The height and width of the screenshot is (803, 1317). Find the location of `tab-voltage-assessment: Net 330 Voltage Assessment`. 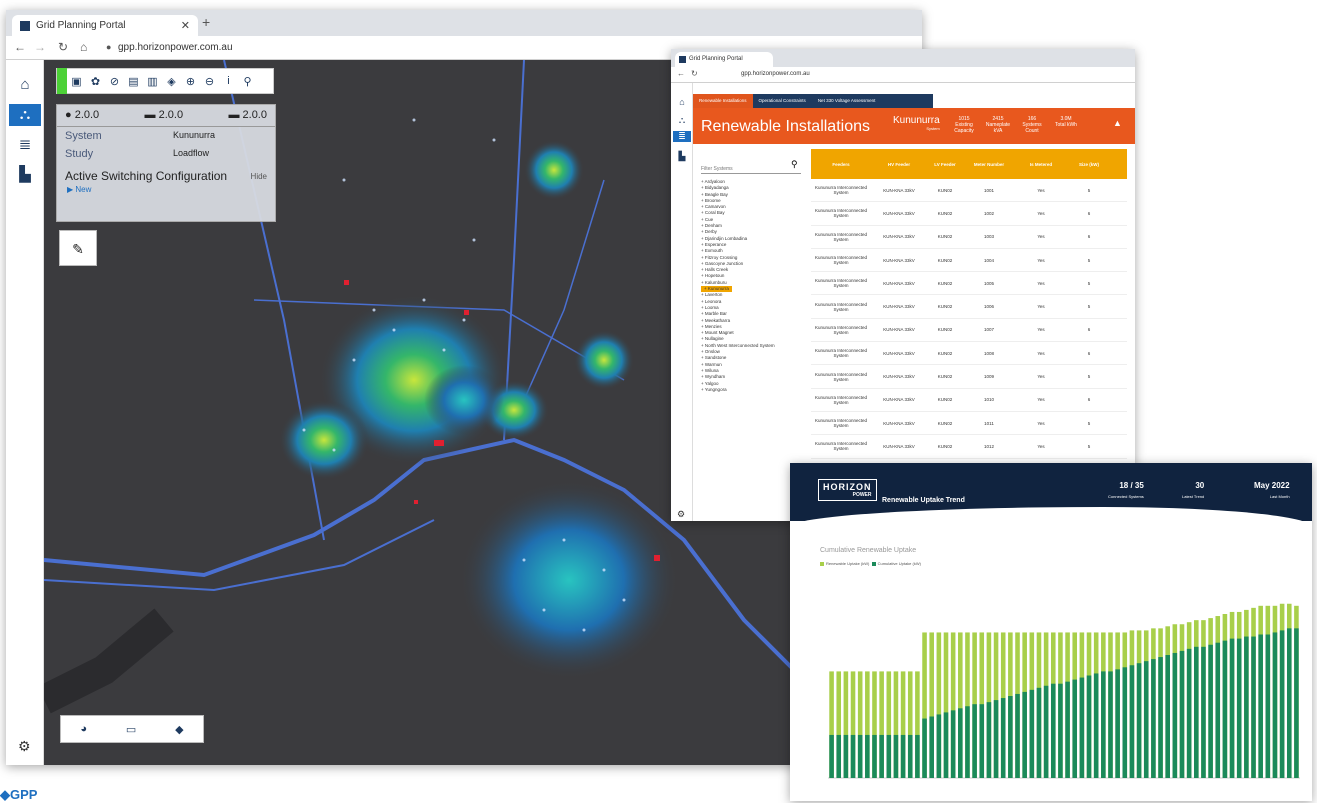

tab-voltage-assessment: Net 330 Voltage Assessment is located at coordinates (847, 101).